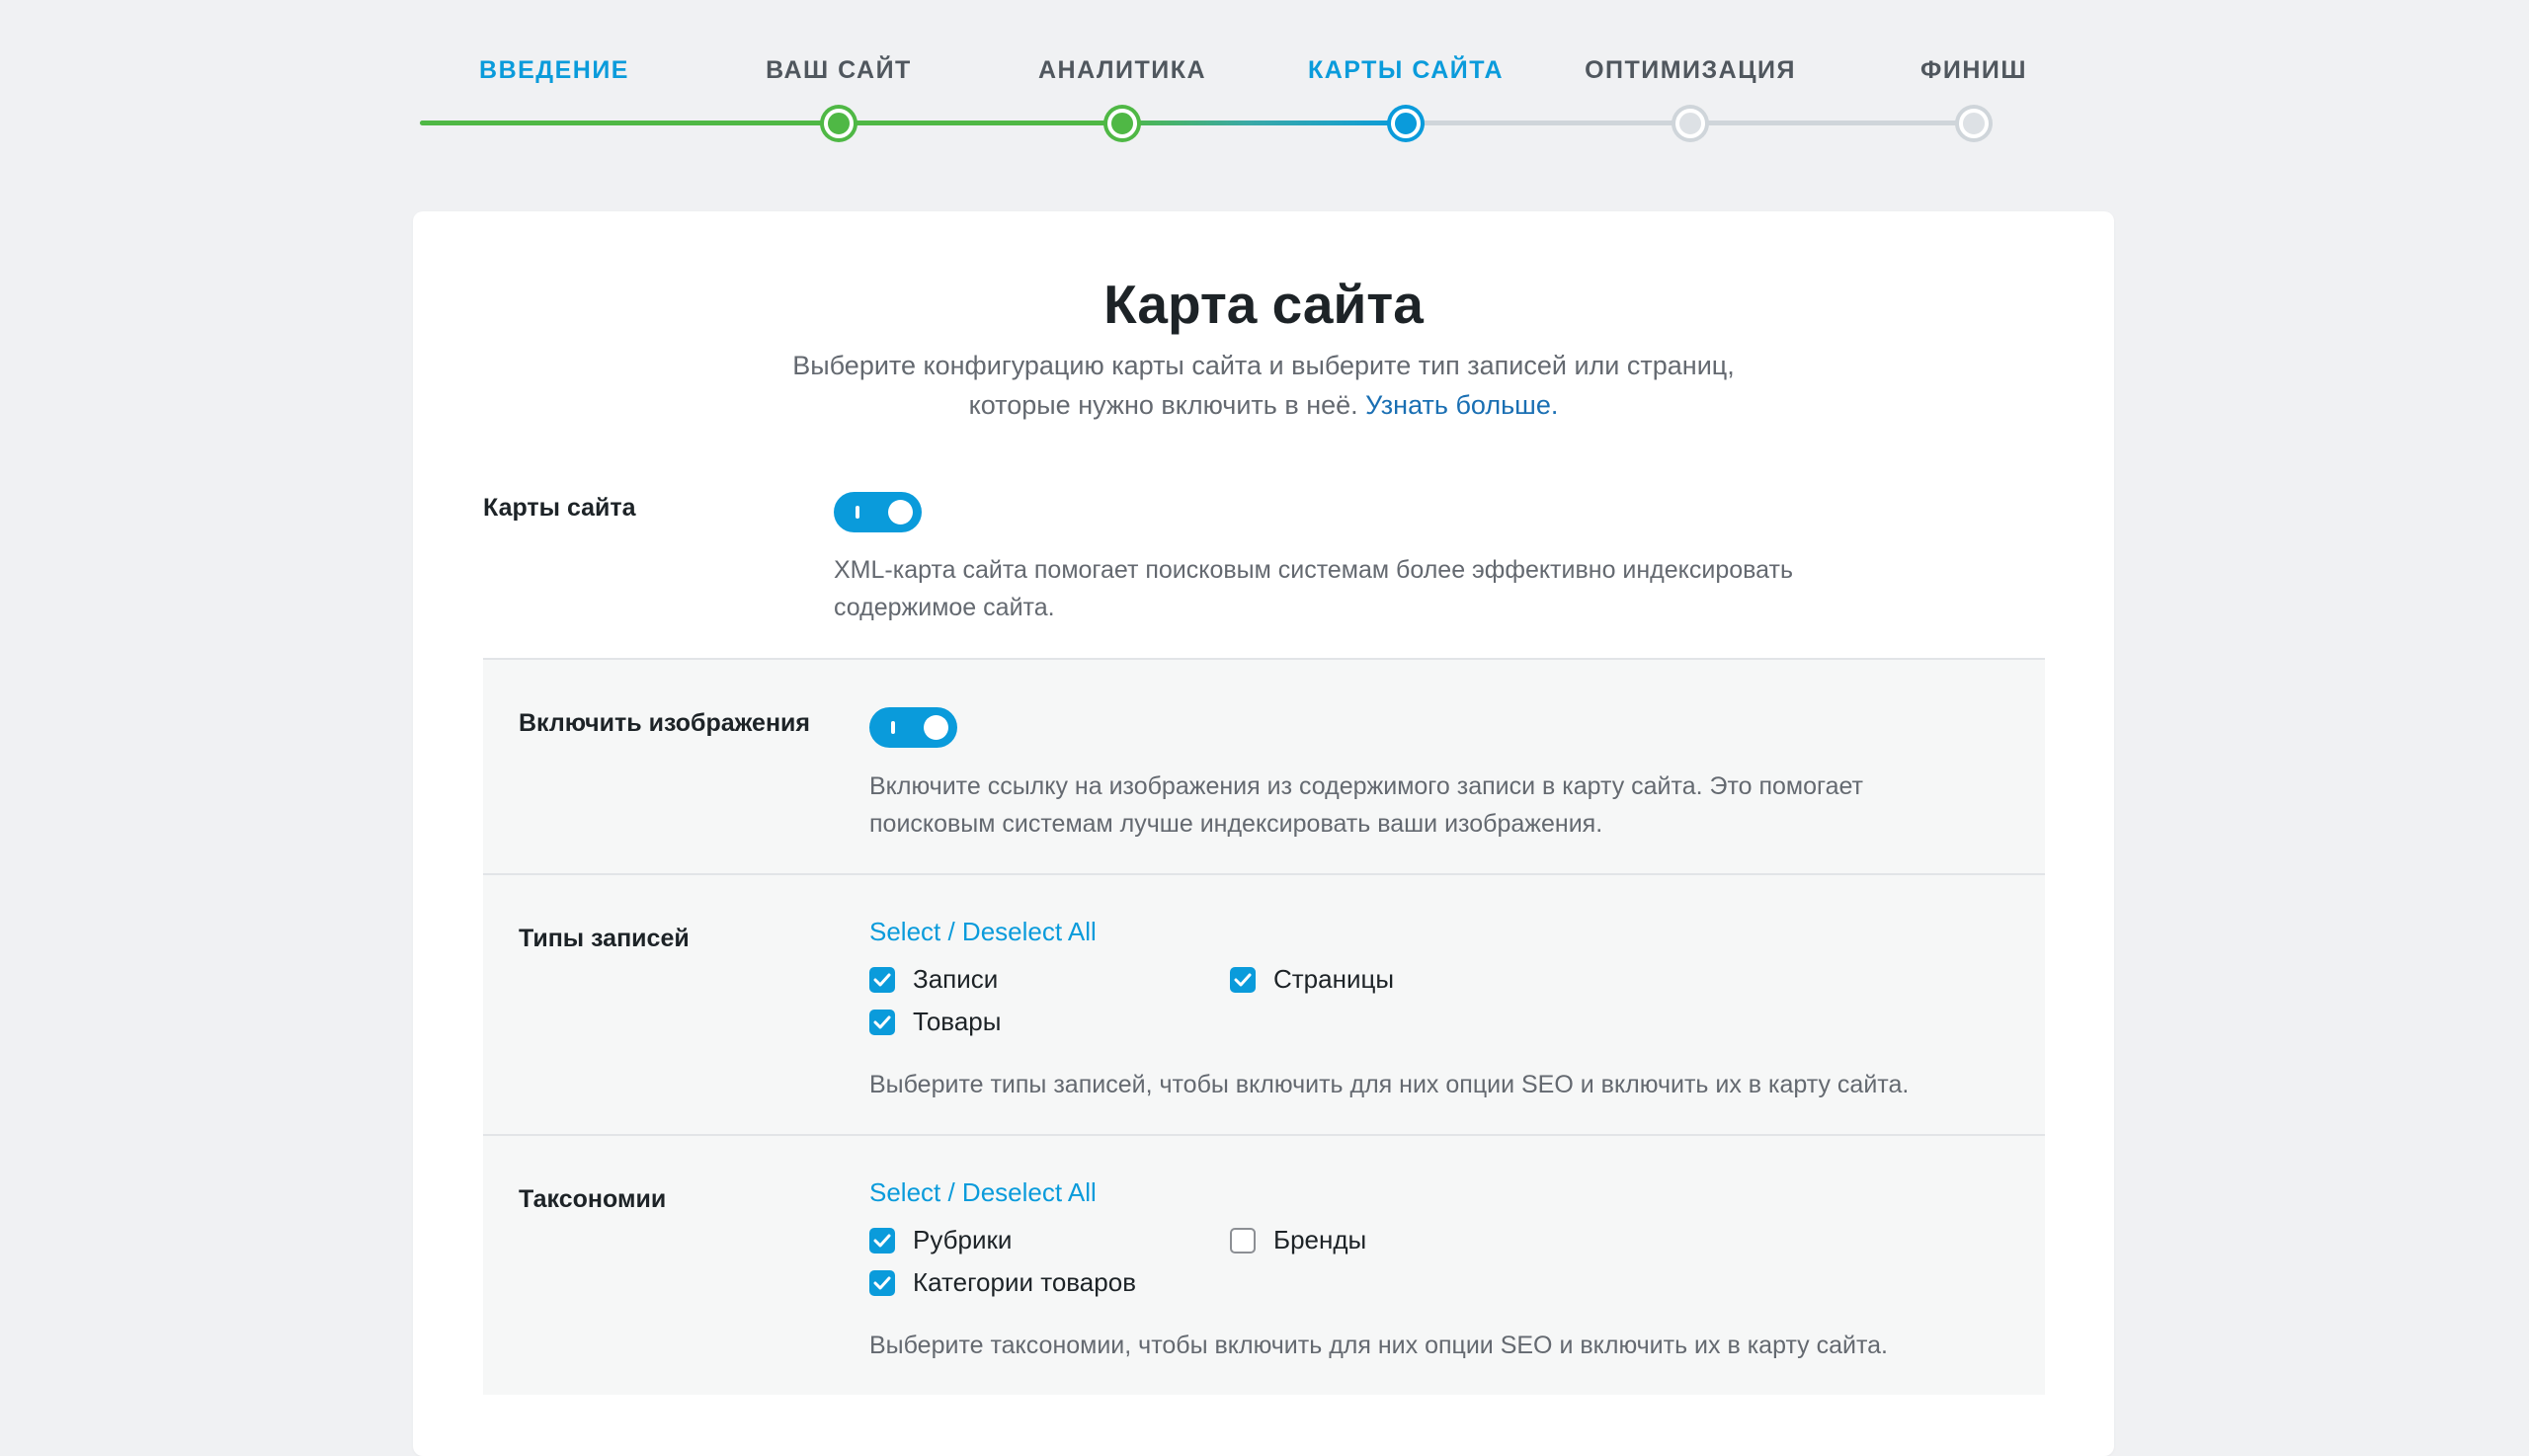  Describe the element at coordinates (913, 727) in the screenshot. I see `include-images-toggle` at that location.